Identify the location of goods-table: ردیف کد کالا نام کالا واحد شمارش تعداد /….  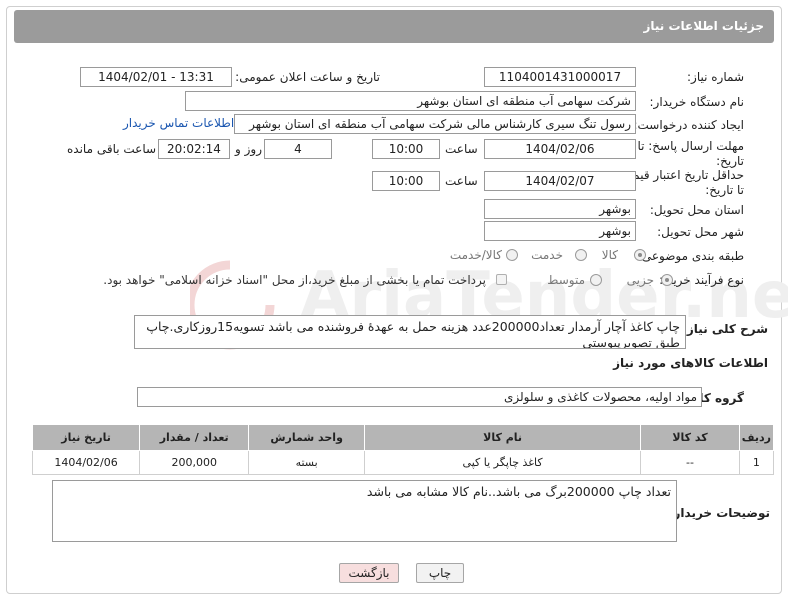
(403, 449).